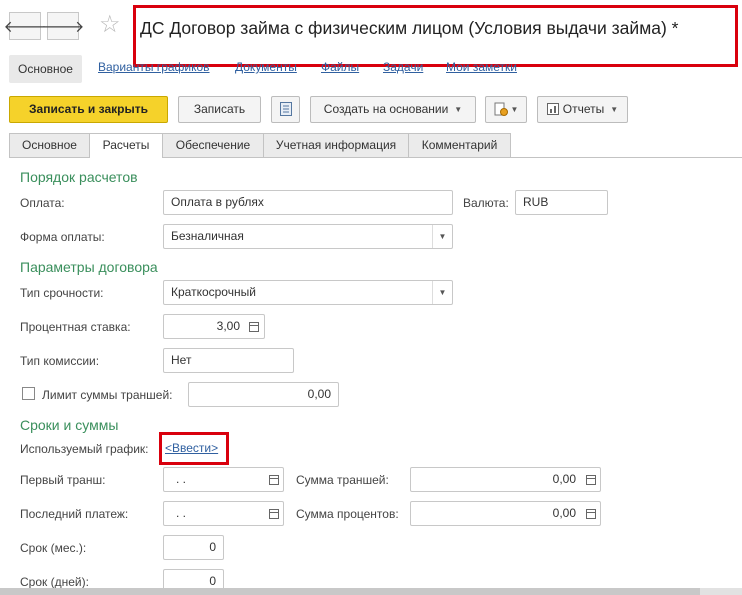 Image resolution: width=742 pixels, height=595 pixels. I want to click on attach-document-icon, so click(501, 109).